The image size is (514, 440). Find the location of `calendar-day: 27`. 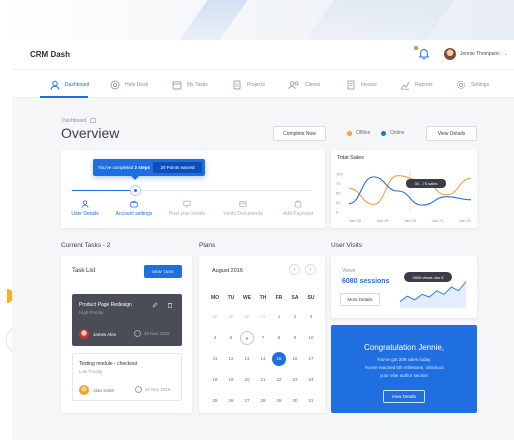

calendar-day: 27 is located at coordinates (247, 401).